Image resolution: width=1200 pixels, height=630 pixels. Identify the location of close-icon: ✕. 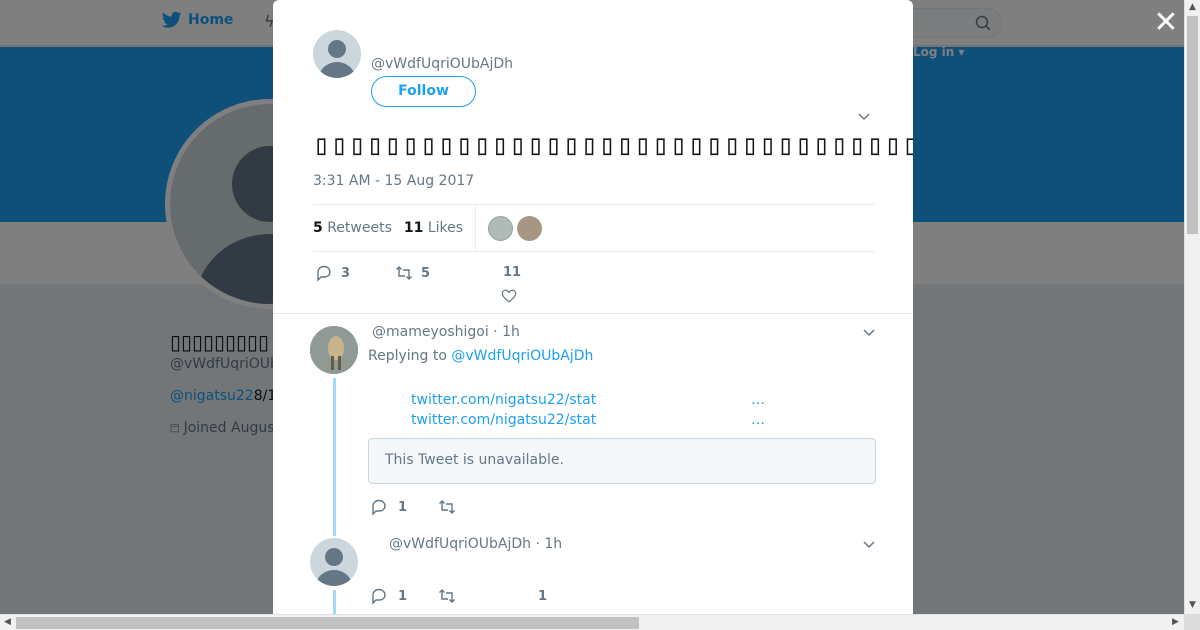
(1166, 23).